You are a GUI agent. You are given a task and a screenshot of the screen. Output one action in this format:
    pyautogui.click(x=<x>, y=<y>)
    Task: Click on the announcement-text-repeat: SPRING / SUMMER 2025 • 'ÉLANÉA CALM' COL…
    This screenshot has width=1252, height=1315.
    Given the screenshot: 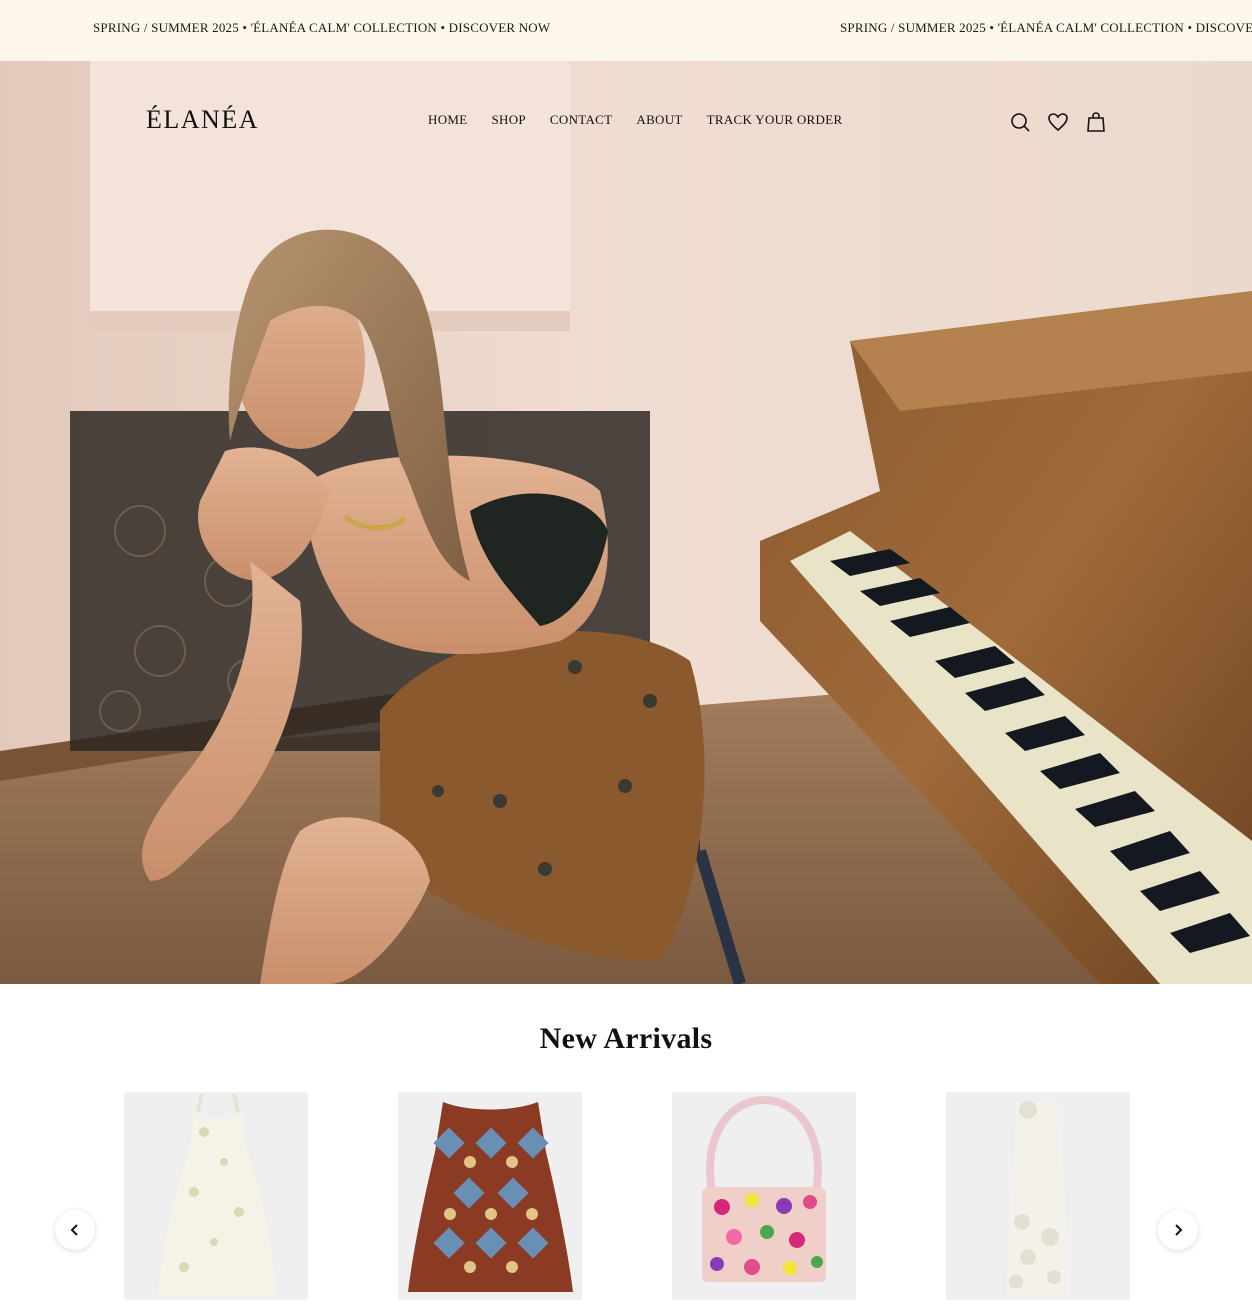 What is the action you would take?
    pyautogui.click(x=1046, y=28)
    